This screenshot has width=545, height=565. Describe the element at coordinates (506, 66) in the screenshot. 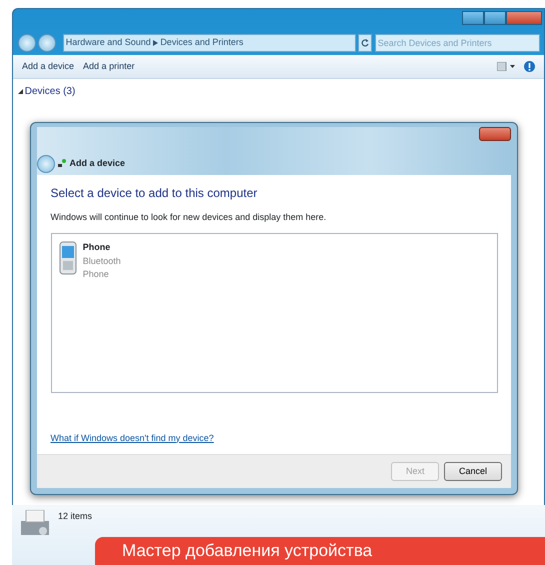

I see `view-options-icon` at that location.